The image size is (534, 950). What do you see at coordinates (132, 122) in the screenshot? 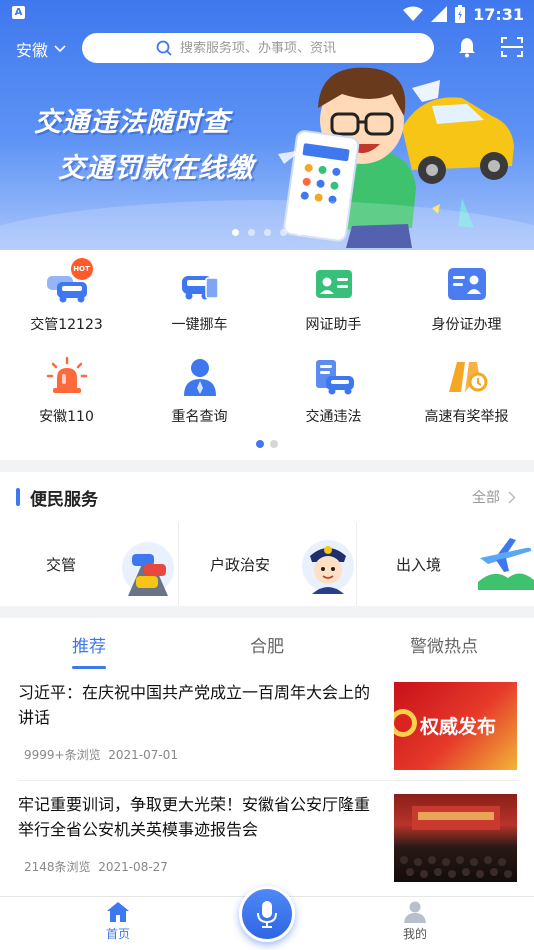
I see `banner-headline-1: 交通违法随时查` at bounding box center [132, 122].